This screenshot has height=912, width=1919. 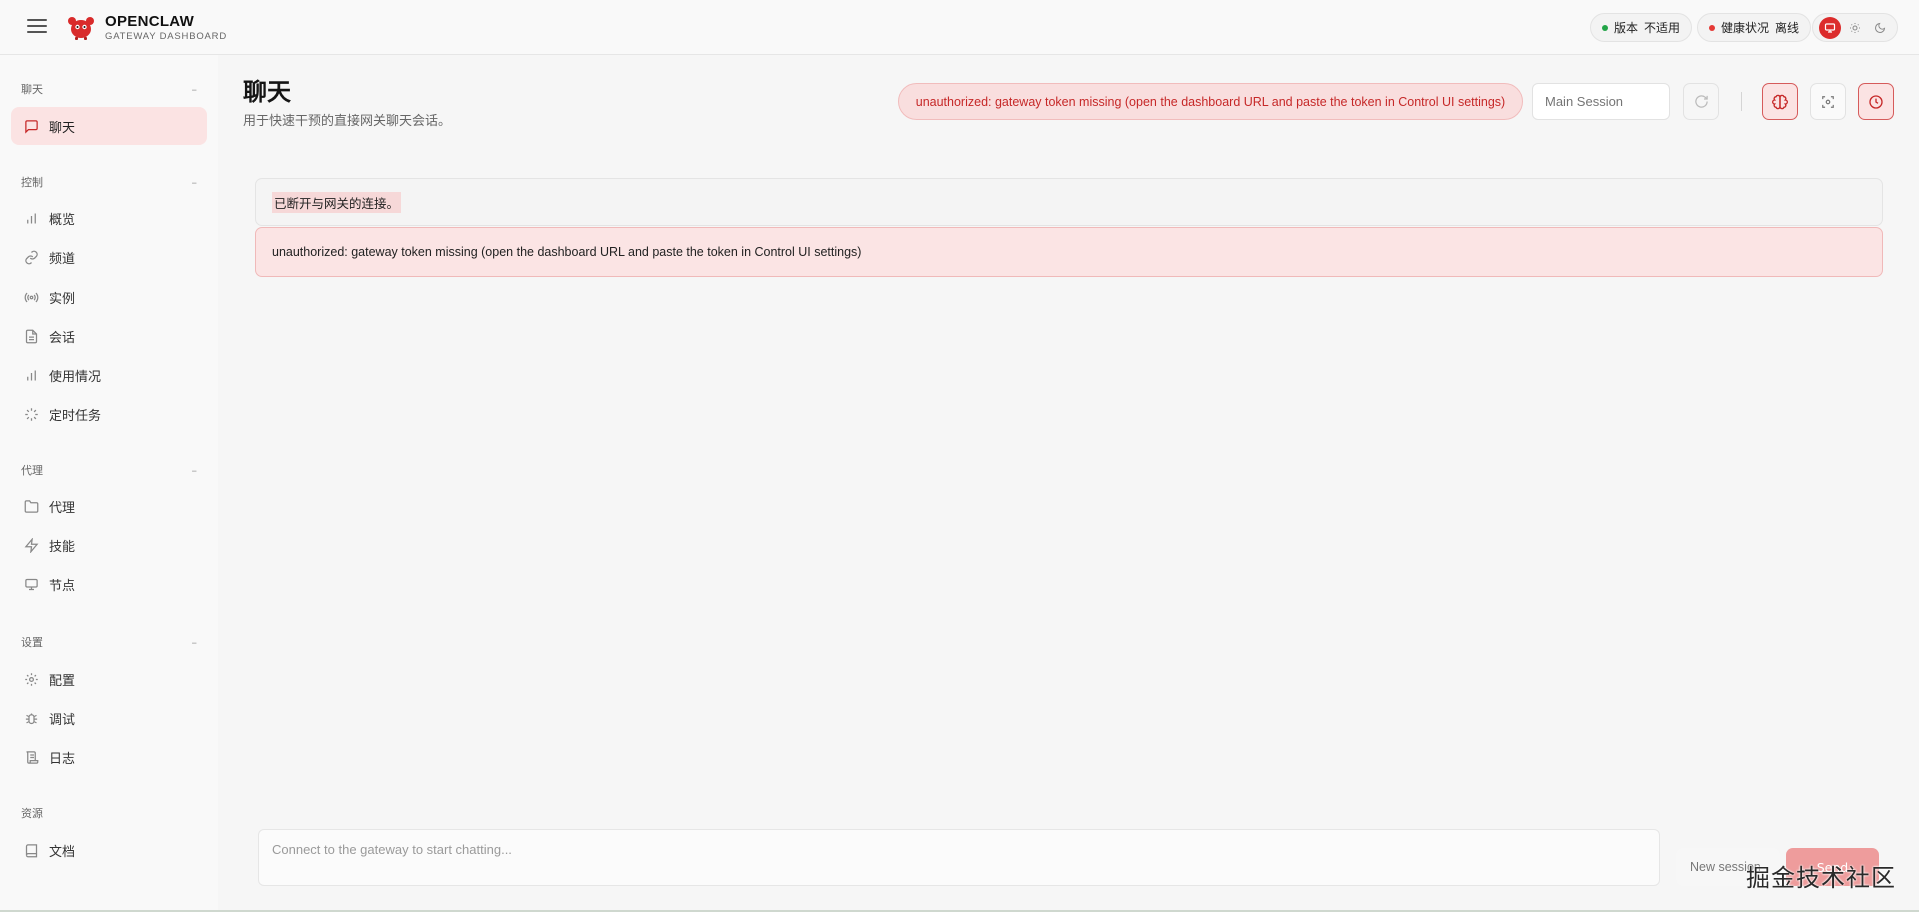 I want to click on sidebar-item-cron: 定时任务, so click(x=109, y=414).